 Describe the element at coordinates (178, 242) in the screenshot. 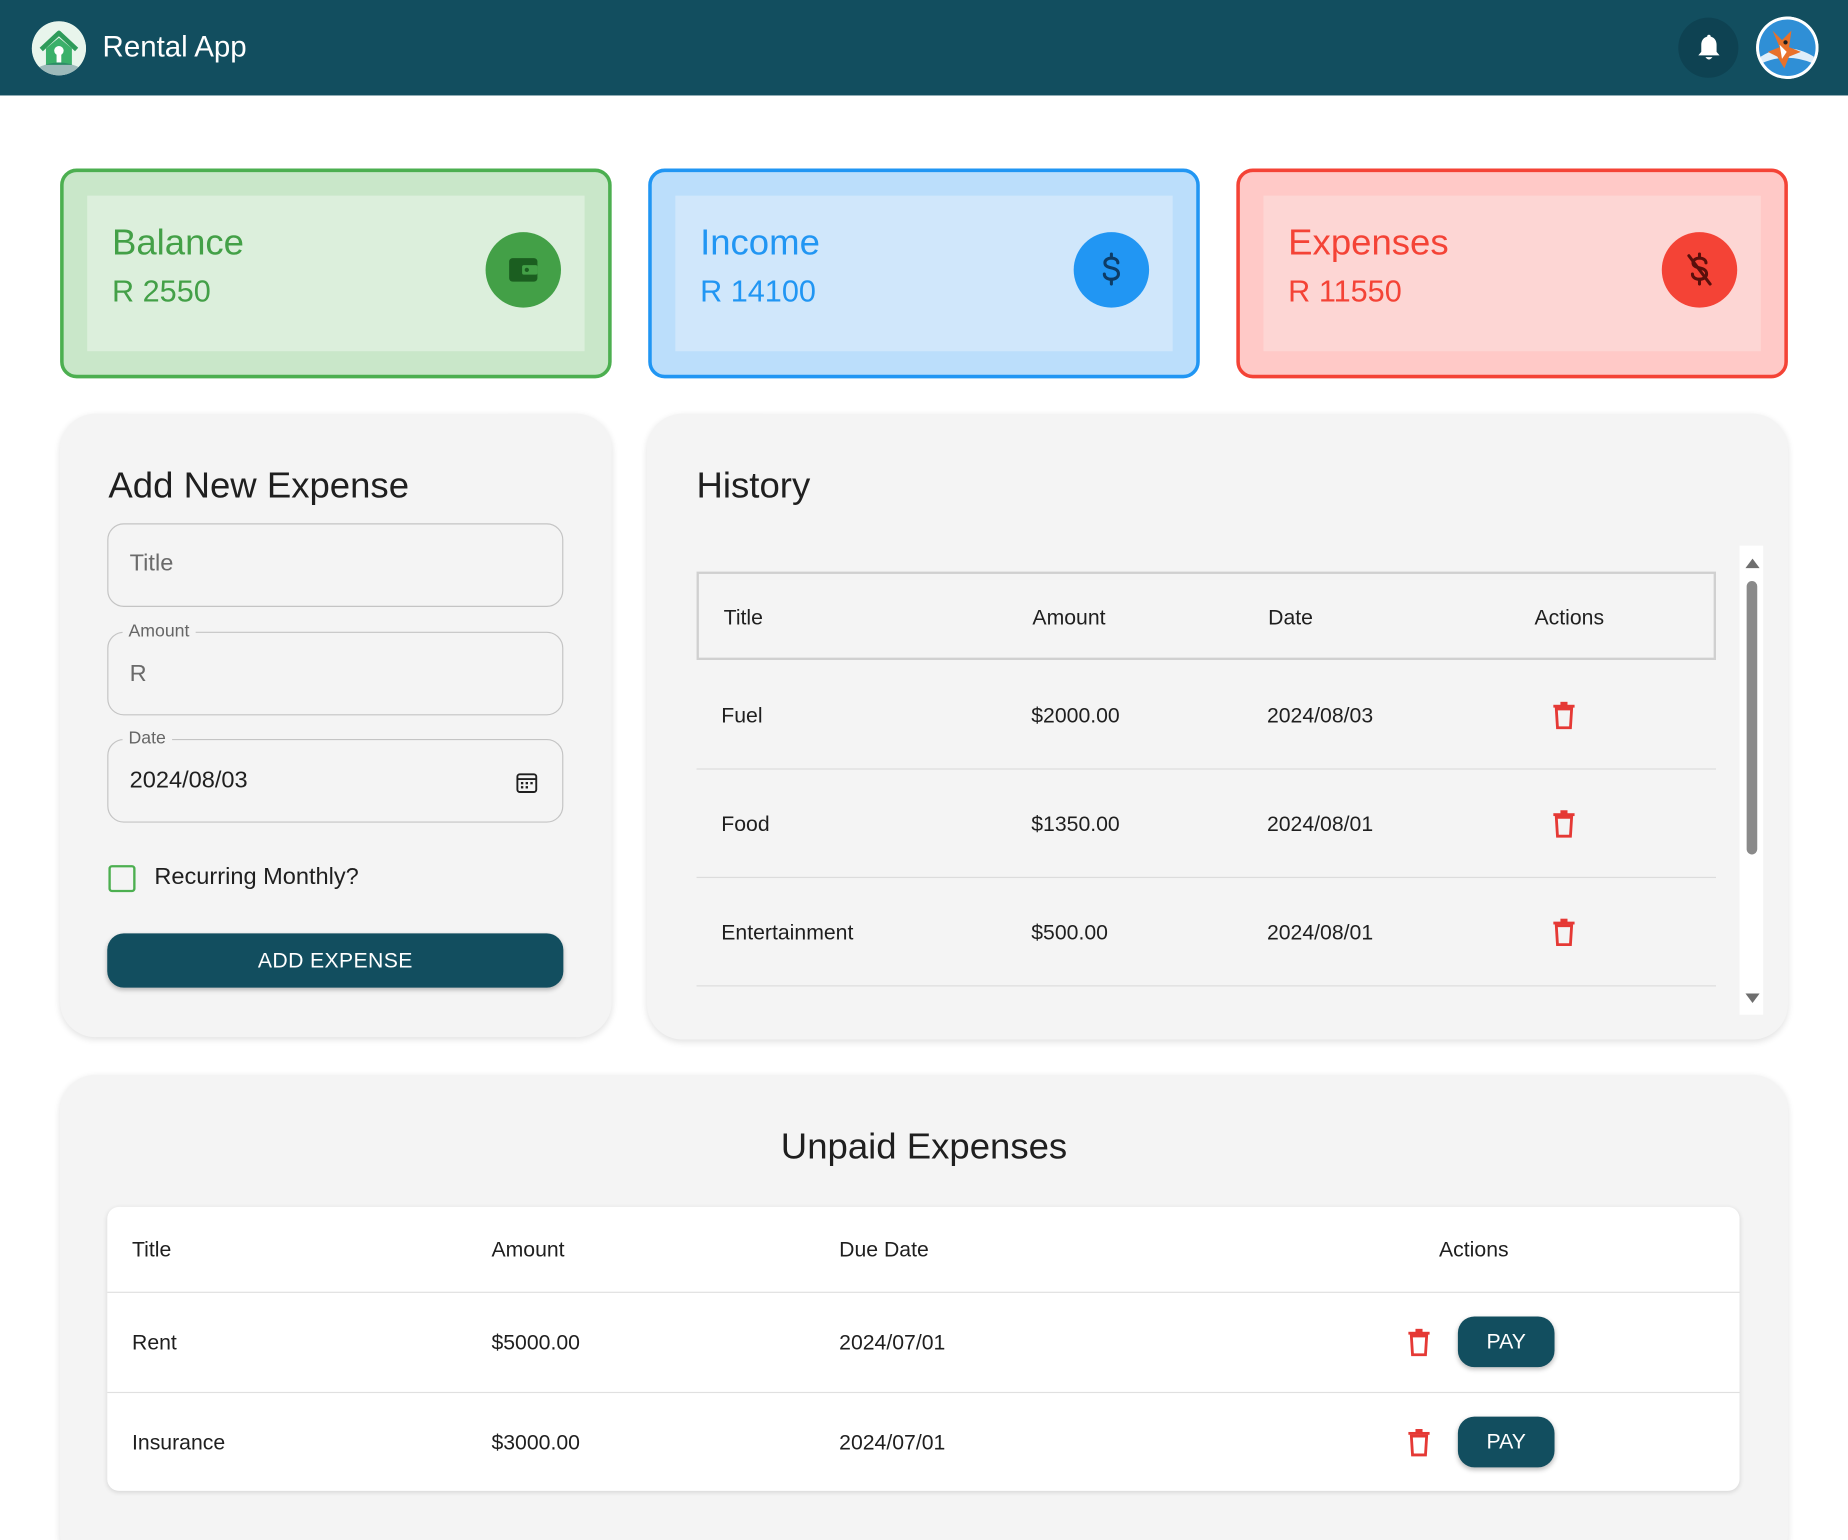

I see `balance-label: Balance` at that location.